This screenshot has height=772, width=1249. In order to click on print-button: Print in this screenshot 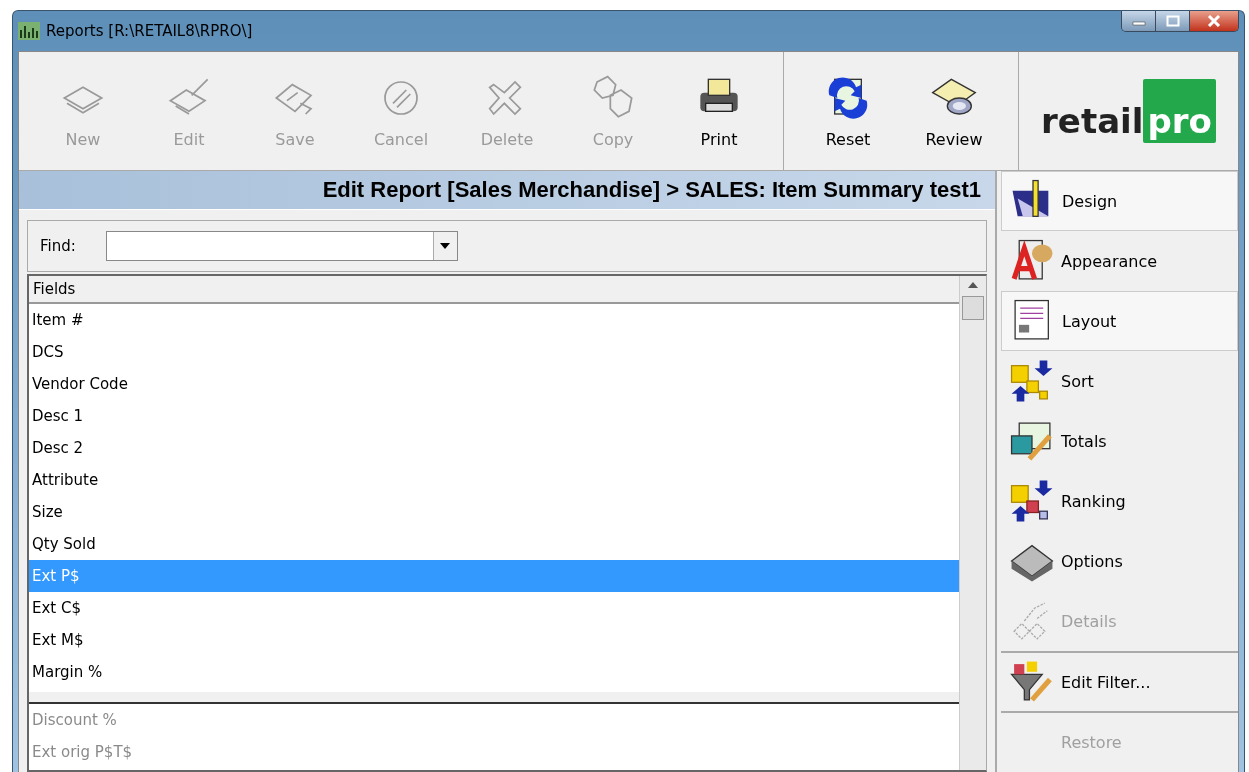, I will do `click(719, 111)`.